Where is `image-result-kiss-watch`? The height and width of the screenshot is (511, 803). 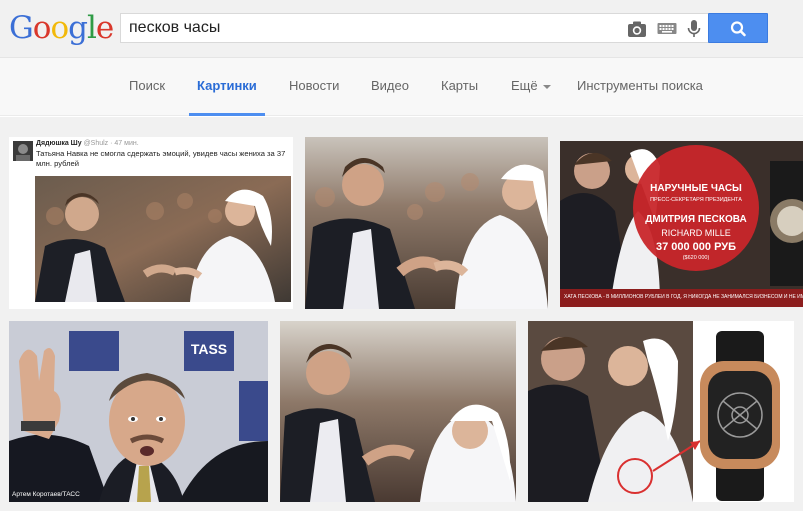
image-result-kiss-watch is located at coordinates (661, 411).